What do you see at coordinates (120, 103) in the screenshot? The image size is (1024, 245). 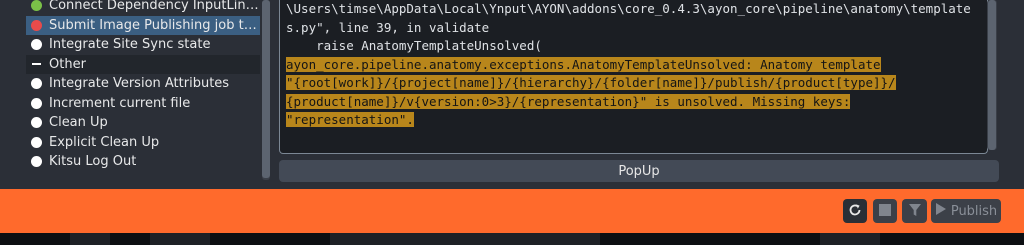 I see `plugin-label: Increment current file` at bounding box center [120, 103].